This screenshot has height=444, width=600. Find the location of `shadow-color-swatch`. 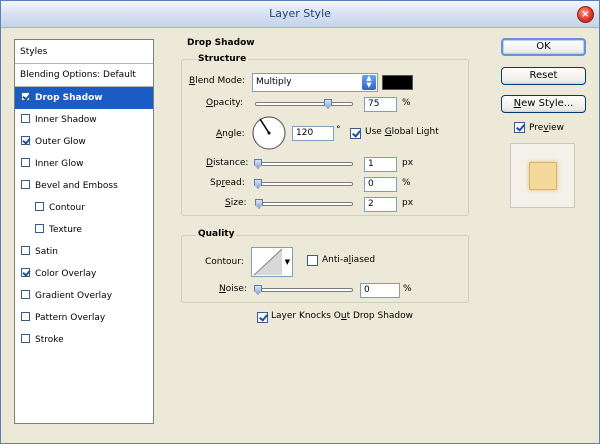

shadow-color-swatch is located at coordinates (397, 82).